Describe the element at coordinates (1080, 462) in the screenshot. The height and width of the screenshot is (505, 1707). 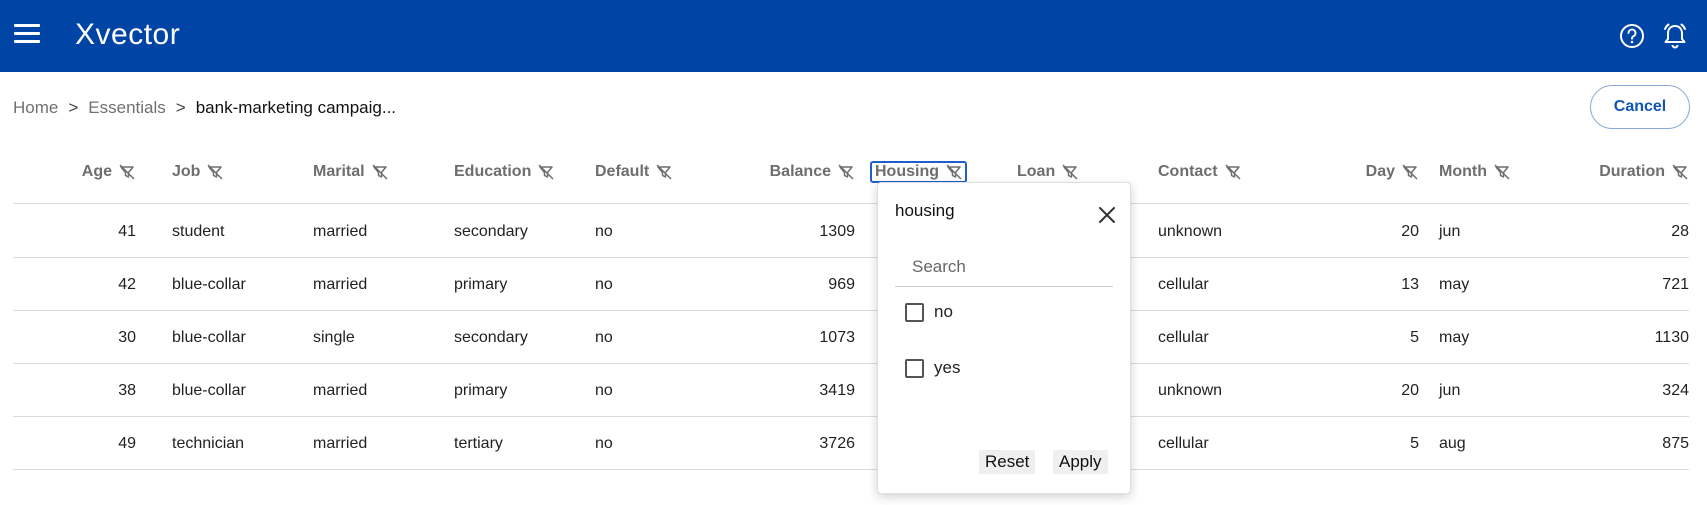
I see `apply-button: Apply` at that location.